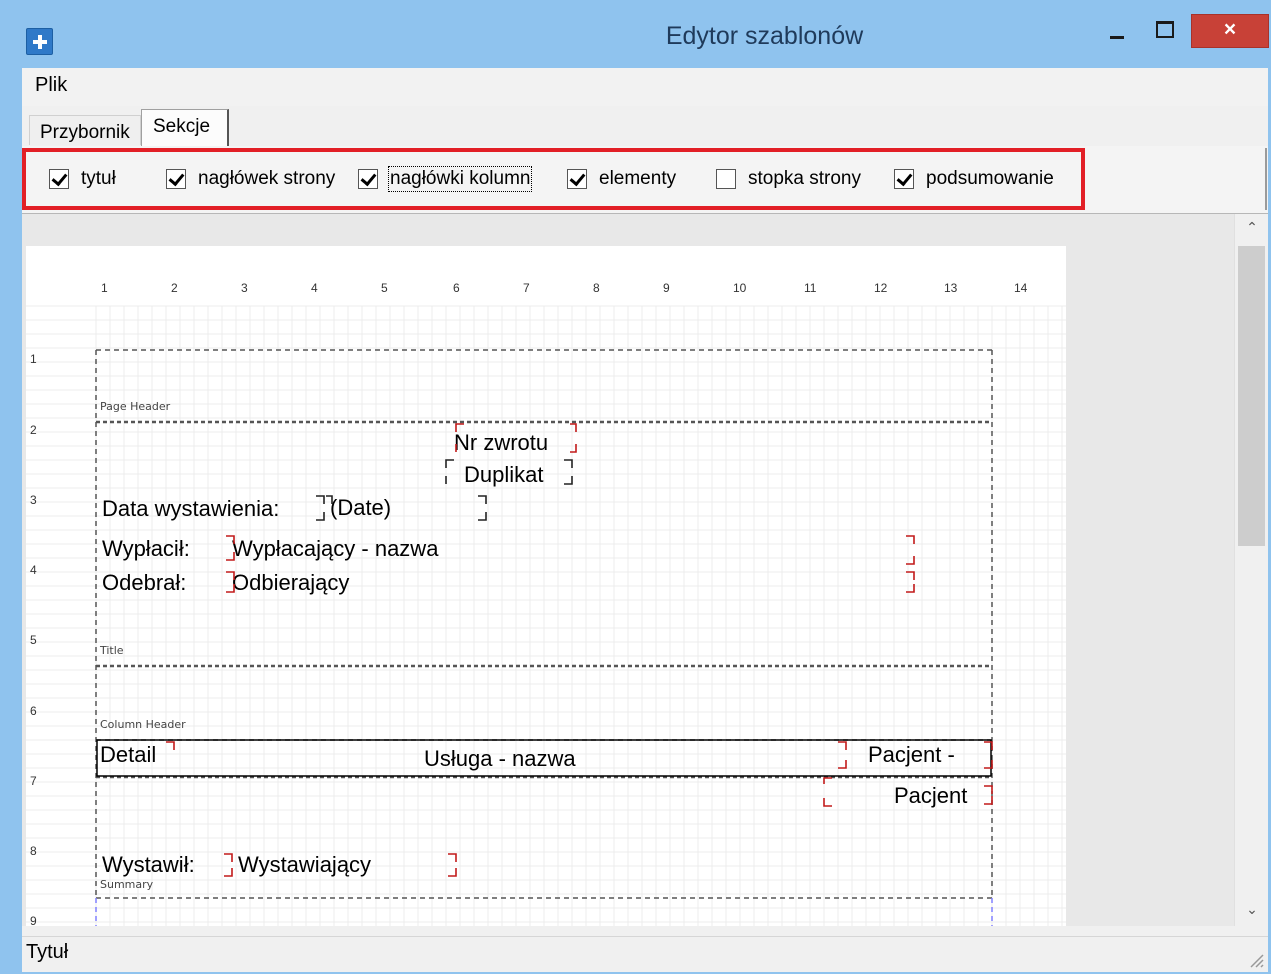 This screenshot has width=1271, height=974. Describe the element at coordinates (1021, 288) in the screenshot. I see `ruler-col-label: 14` at that location.